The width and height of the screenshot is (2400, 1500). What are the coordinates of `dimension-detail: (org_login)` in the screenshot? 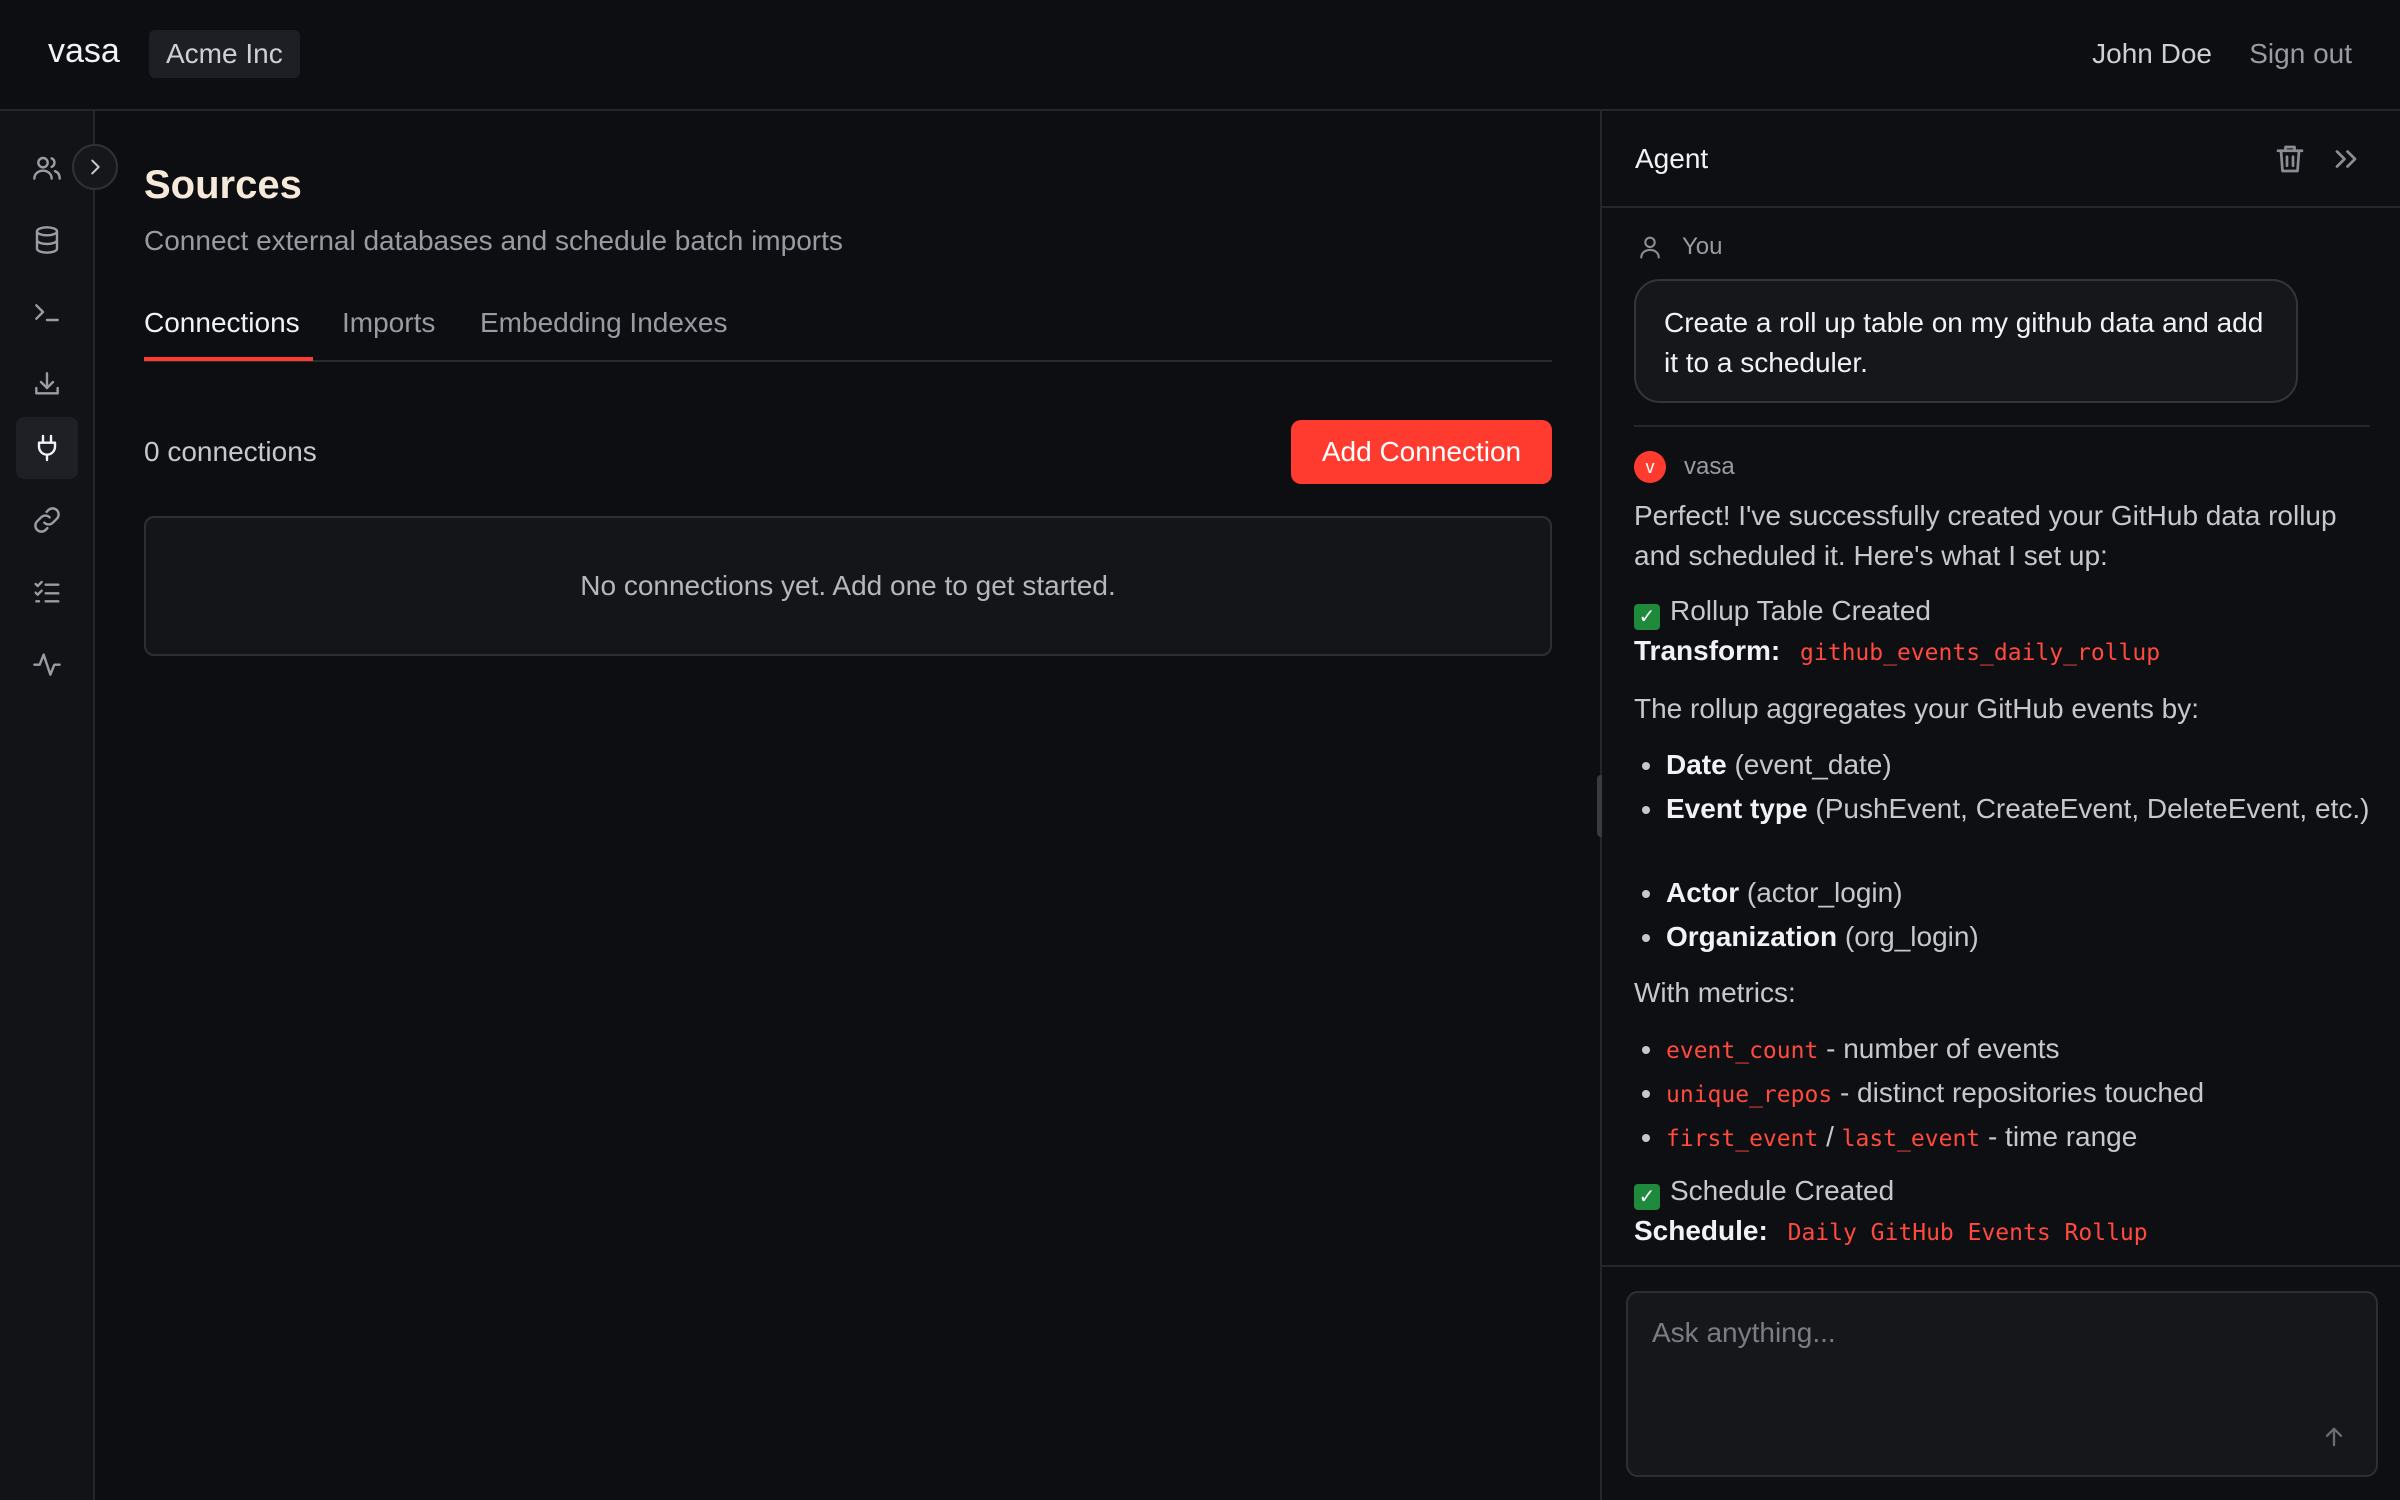 It's located at (1911, 936).